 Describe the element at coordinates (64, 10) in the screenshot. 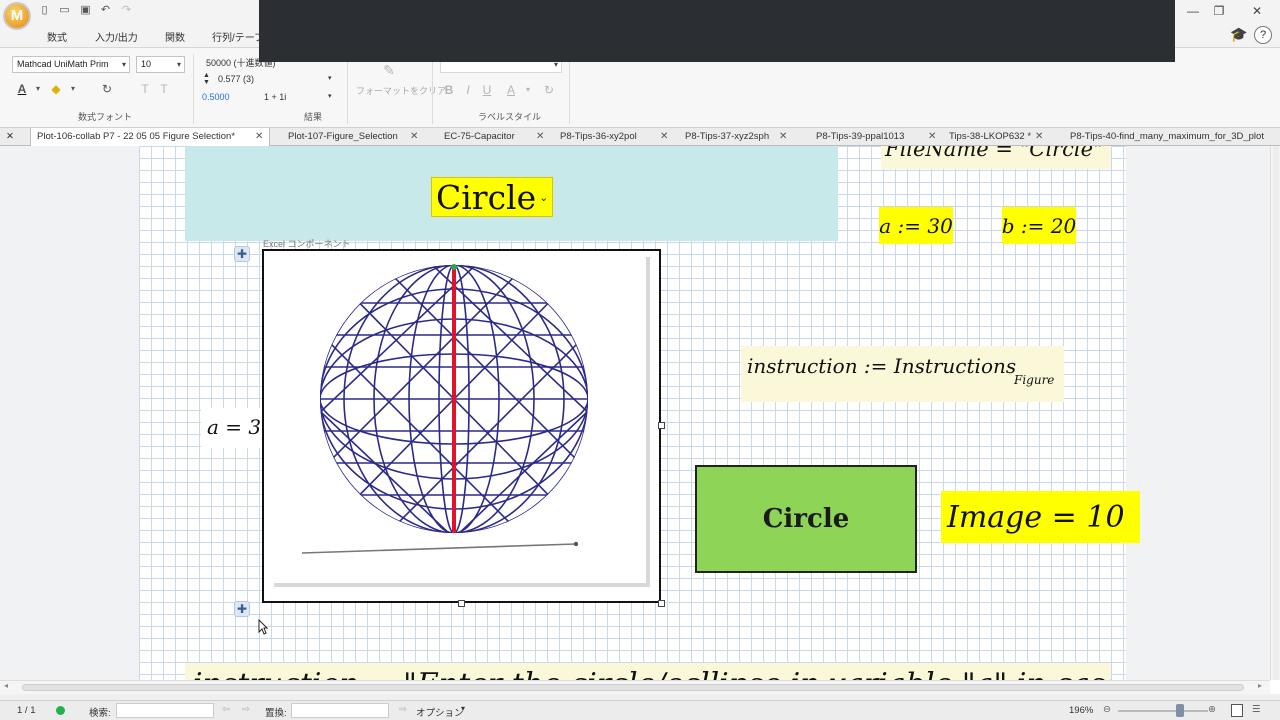

I see `open-folder-icon: ▭` at that location.